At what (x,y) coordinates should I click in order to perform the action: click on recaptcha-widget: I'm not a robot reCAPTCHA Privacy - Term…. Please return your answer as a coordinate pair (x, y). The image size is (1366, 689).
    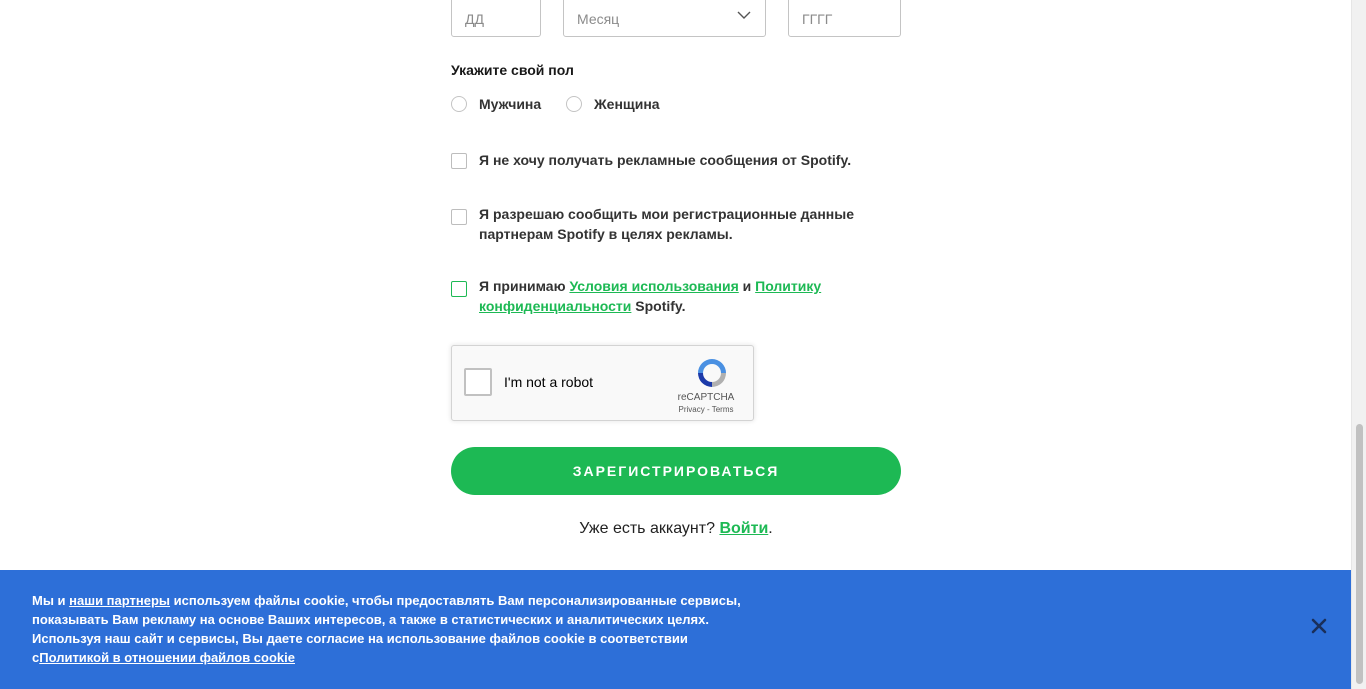
    Looking at the image, I should click on (602, 383).